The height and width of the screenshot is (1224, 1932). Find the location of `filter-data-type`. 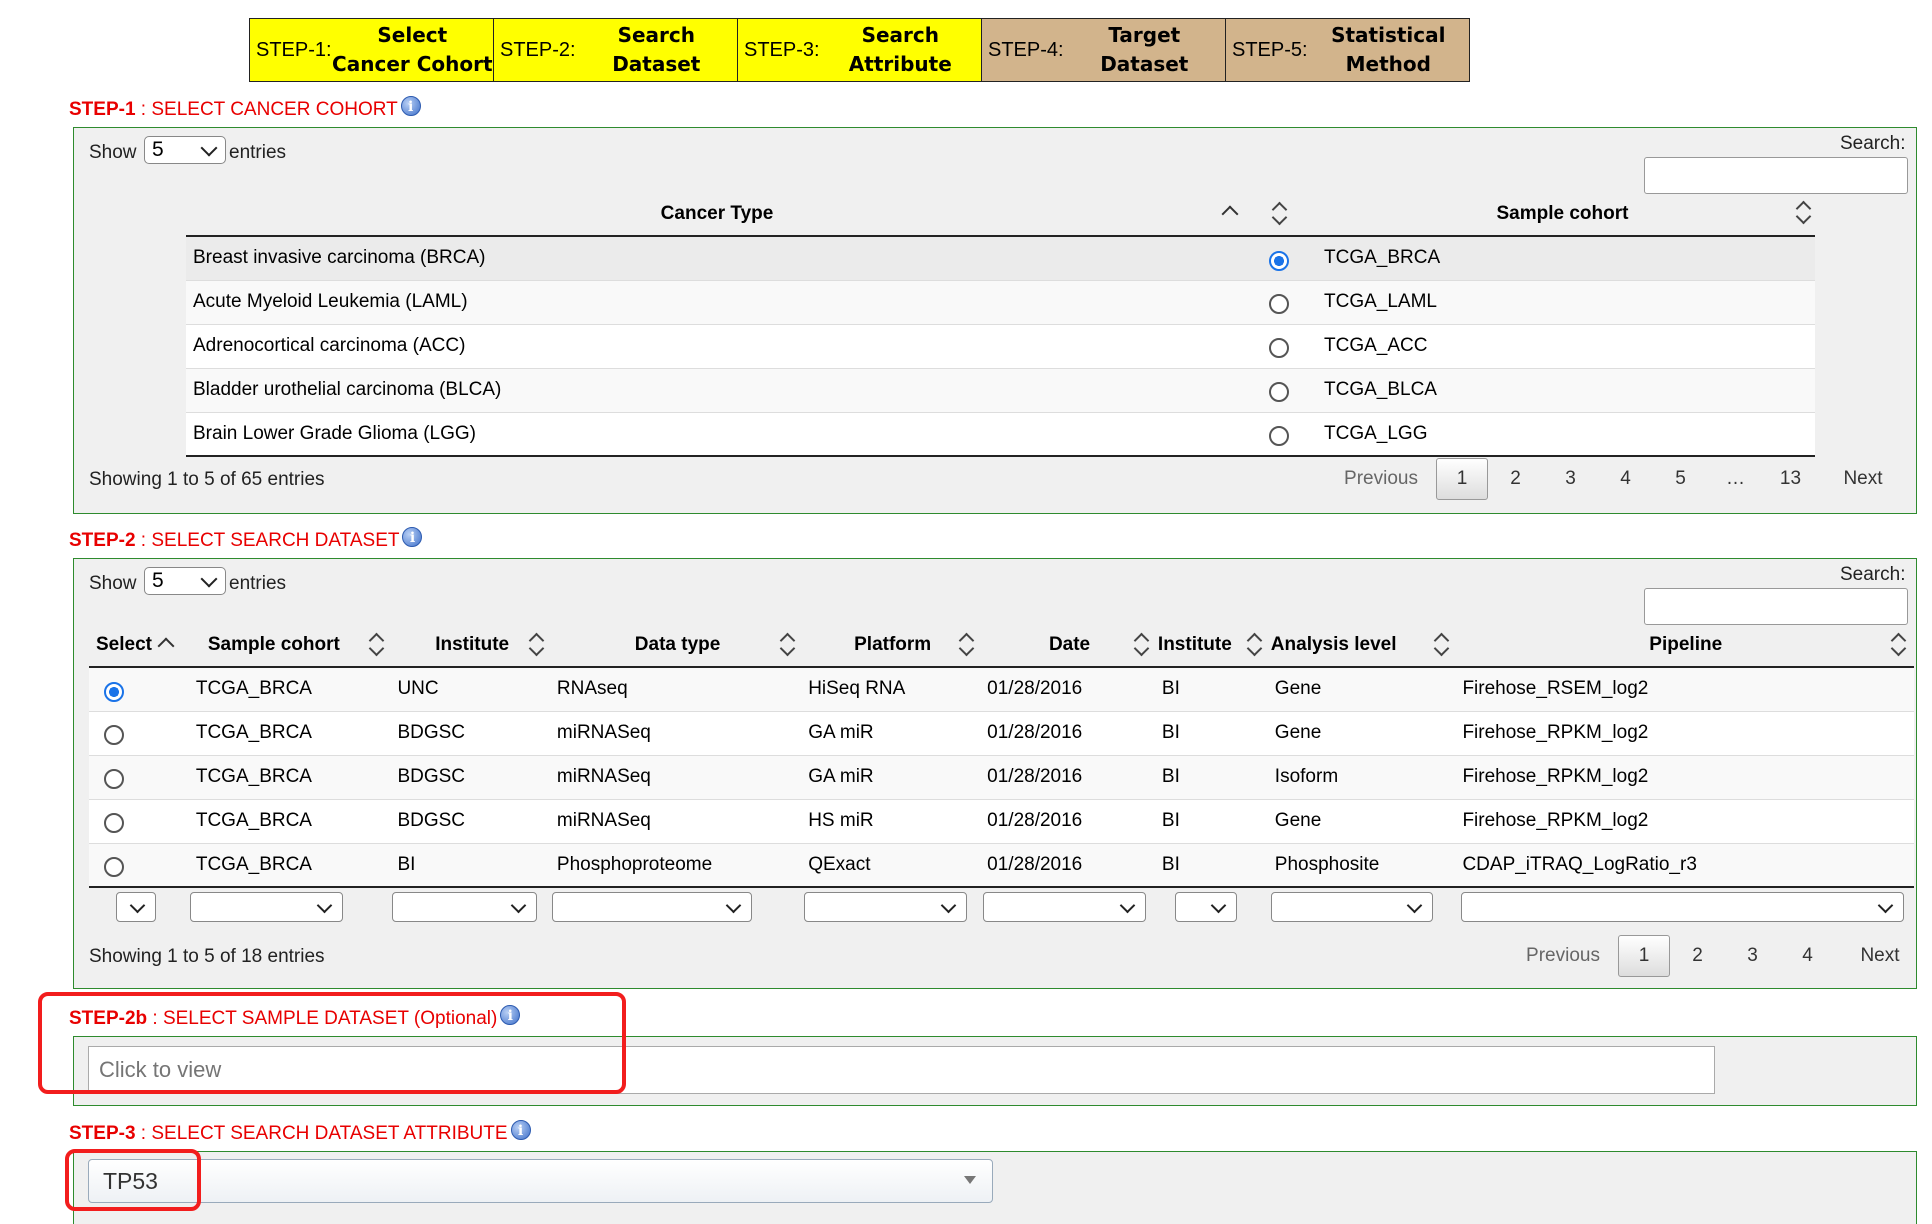

filter-data-type is located at coordinates (652, 907).